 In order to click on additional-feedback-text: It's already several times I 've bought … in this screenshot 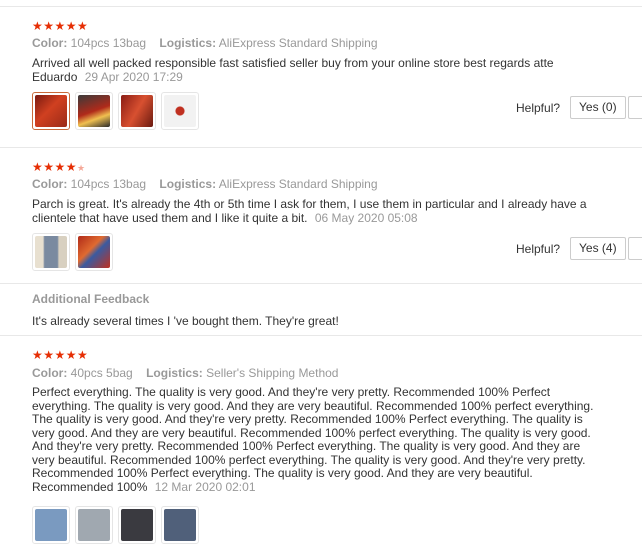, I will do `click(185, 321)`.